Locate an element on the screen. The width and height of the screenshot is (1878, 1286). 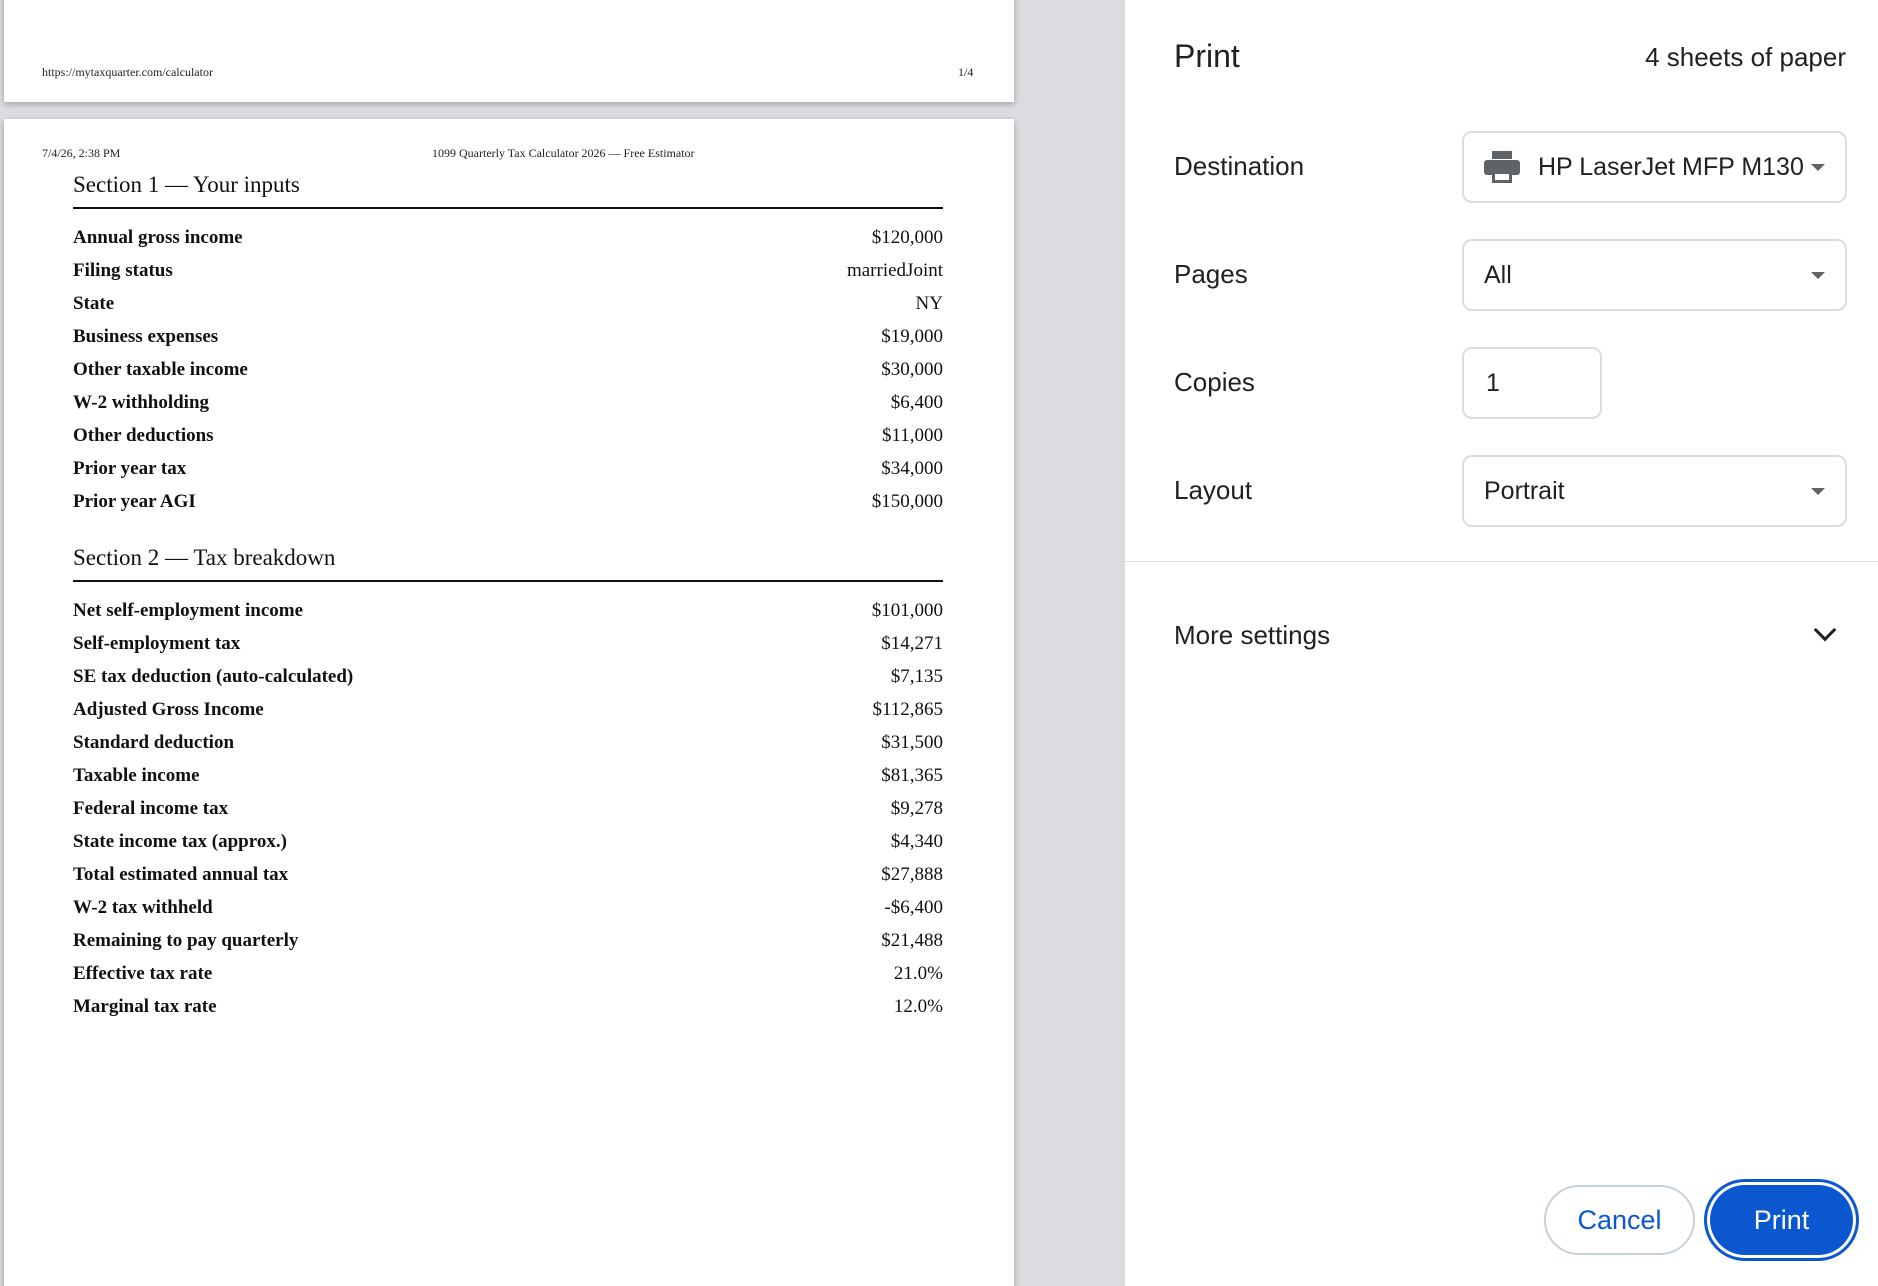
row-value: -$6,400 is located at coordinates (913, 907).